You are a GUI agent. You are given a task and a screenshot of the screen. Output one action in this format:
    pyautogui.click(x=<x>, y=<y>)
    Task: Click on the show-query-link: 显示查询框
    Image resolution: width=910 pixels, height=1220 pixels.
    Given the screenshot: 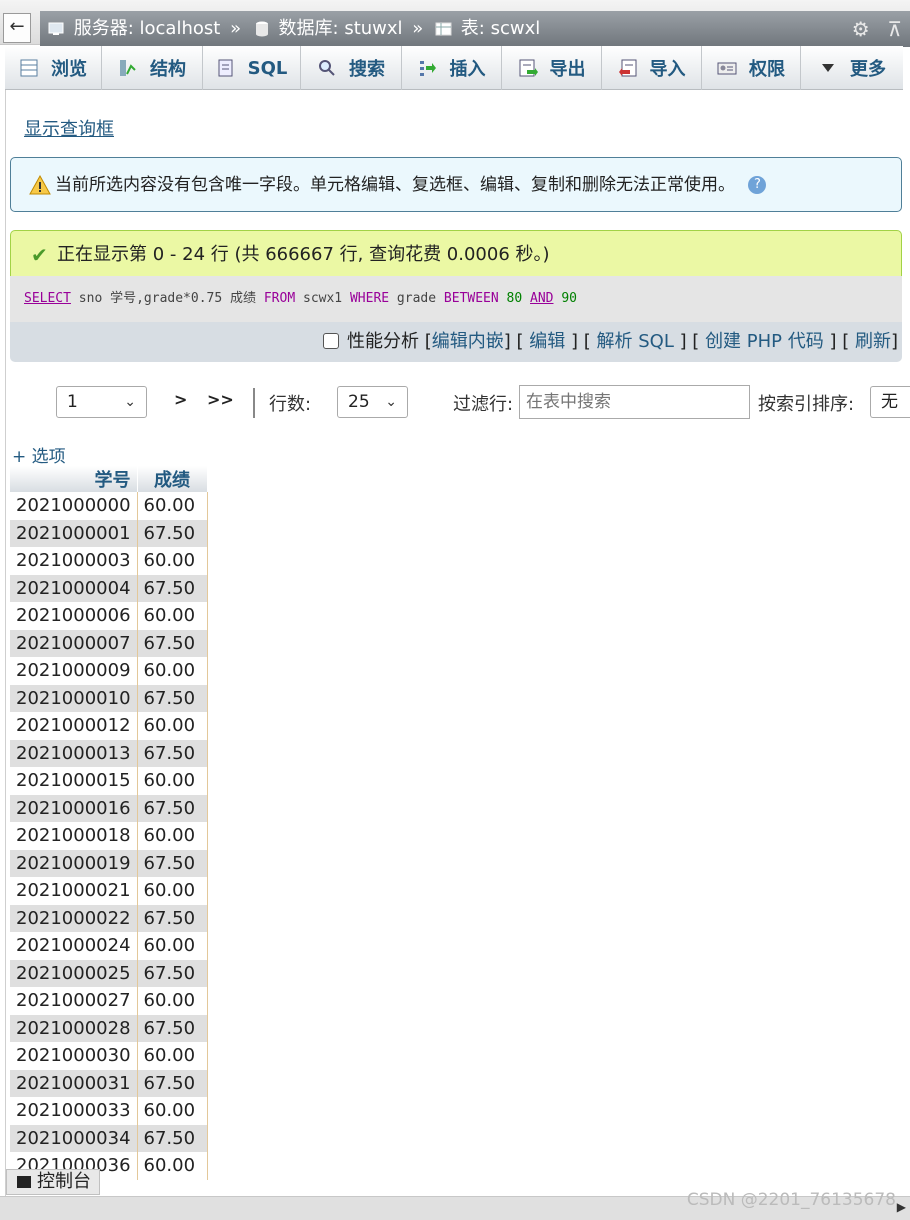 What is the action you would take?
    pyautogui.click(x=69, y=128)
    